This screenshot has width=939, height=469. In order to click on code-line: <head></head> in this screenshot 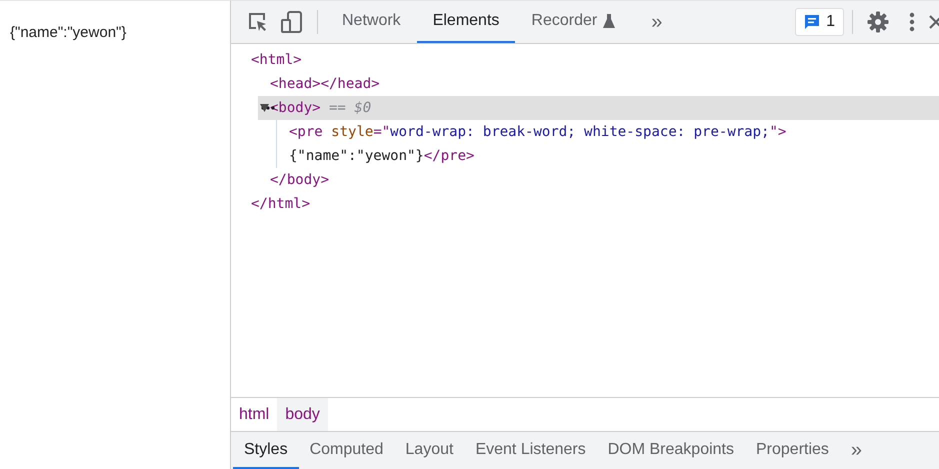, I will do `click(325, 84)`.